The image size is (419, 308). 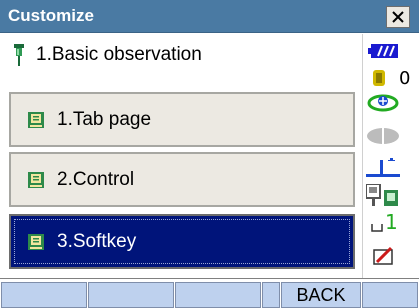 I want to click on title-bar: Customize, so click(x=209, y=16).